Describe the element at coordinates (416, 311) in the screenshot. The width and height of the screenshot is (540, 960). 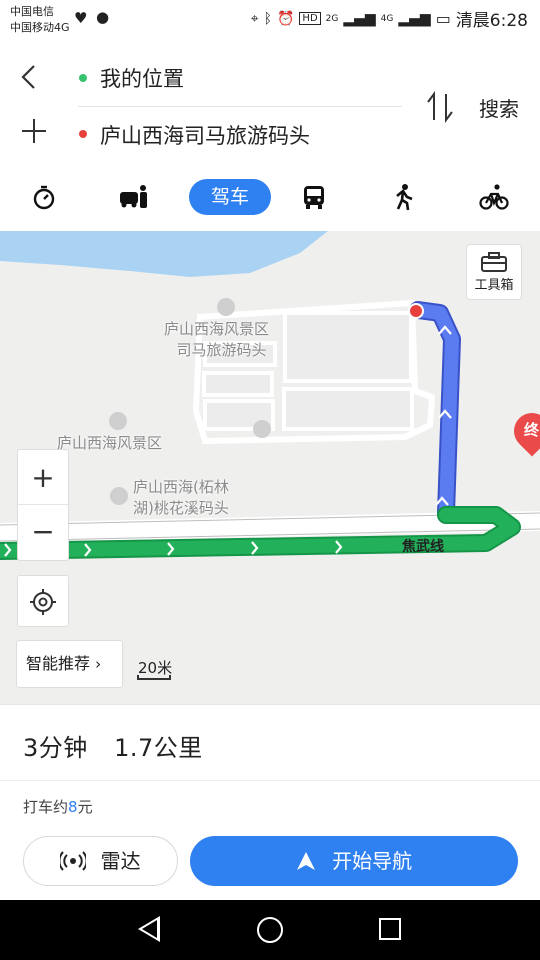
I see `route-start-dot` at that location.